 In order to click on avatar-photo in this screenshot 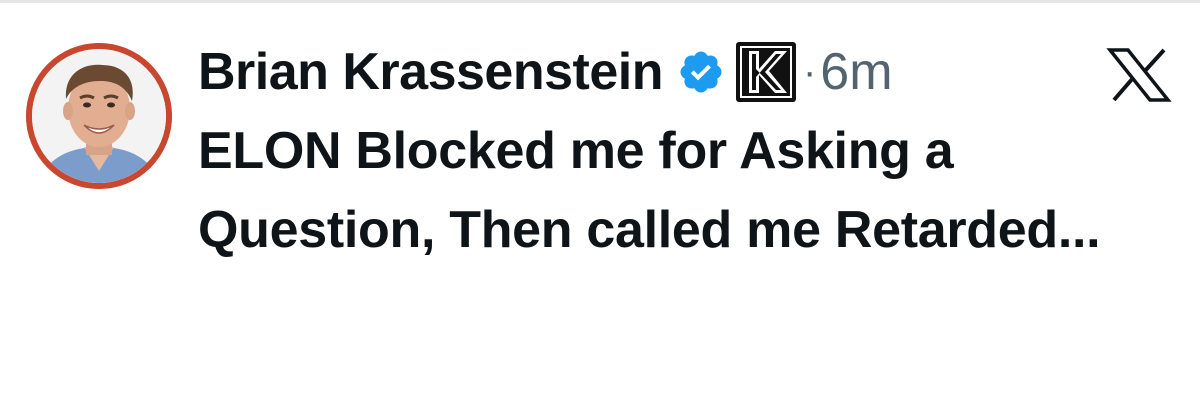, I will do `click(99, 116)`.